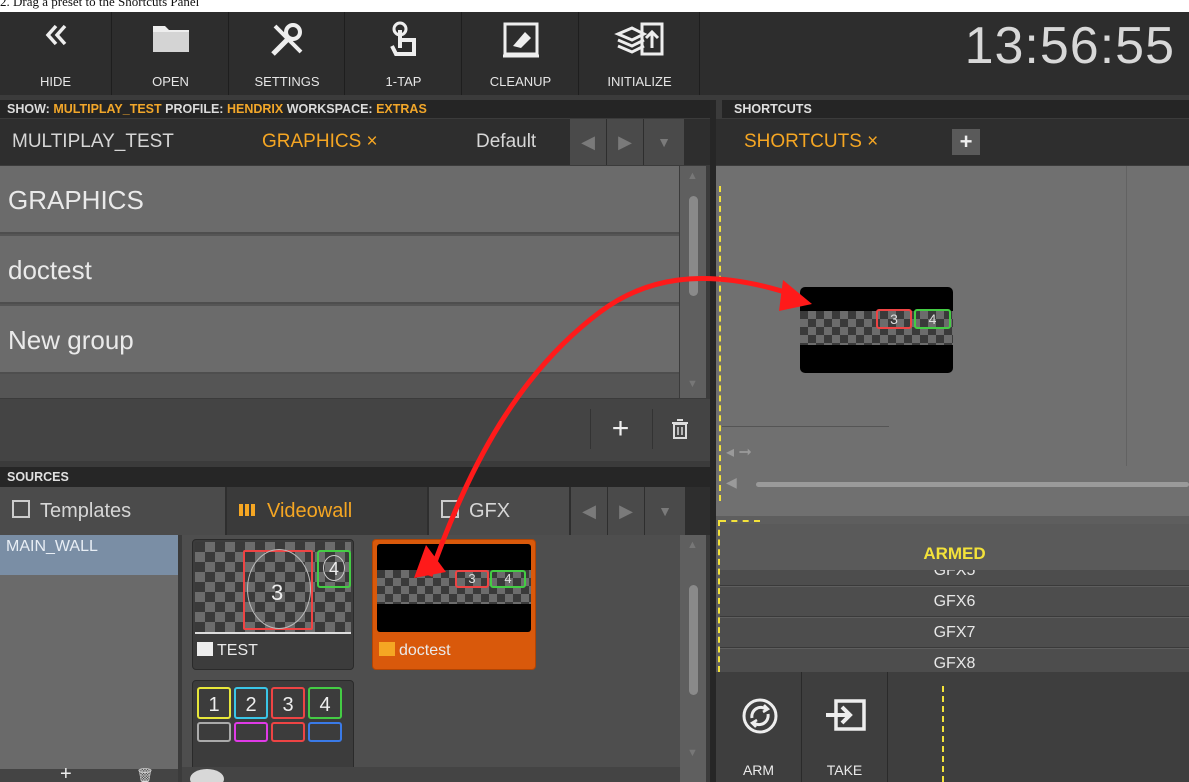 The width and height of the screenshot is (1189, 782). What do you see at coordinates (28, 109) in the screenshot?
I see `show-label: SHOW:` at bounding box center [28, 109].